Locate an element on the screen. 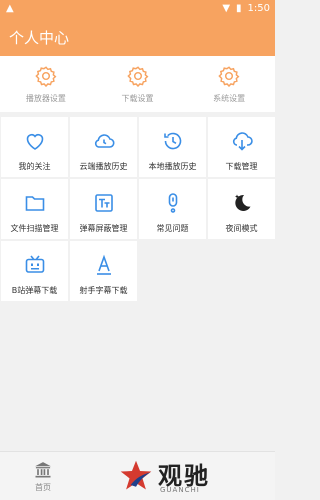 The width and height of the screenshot is (320, 500). system-settings-button: 系统设置 is located at coordinates (229, 84).